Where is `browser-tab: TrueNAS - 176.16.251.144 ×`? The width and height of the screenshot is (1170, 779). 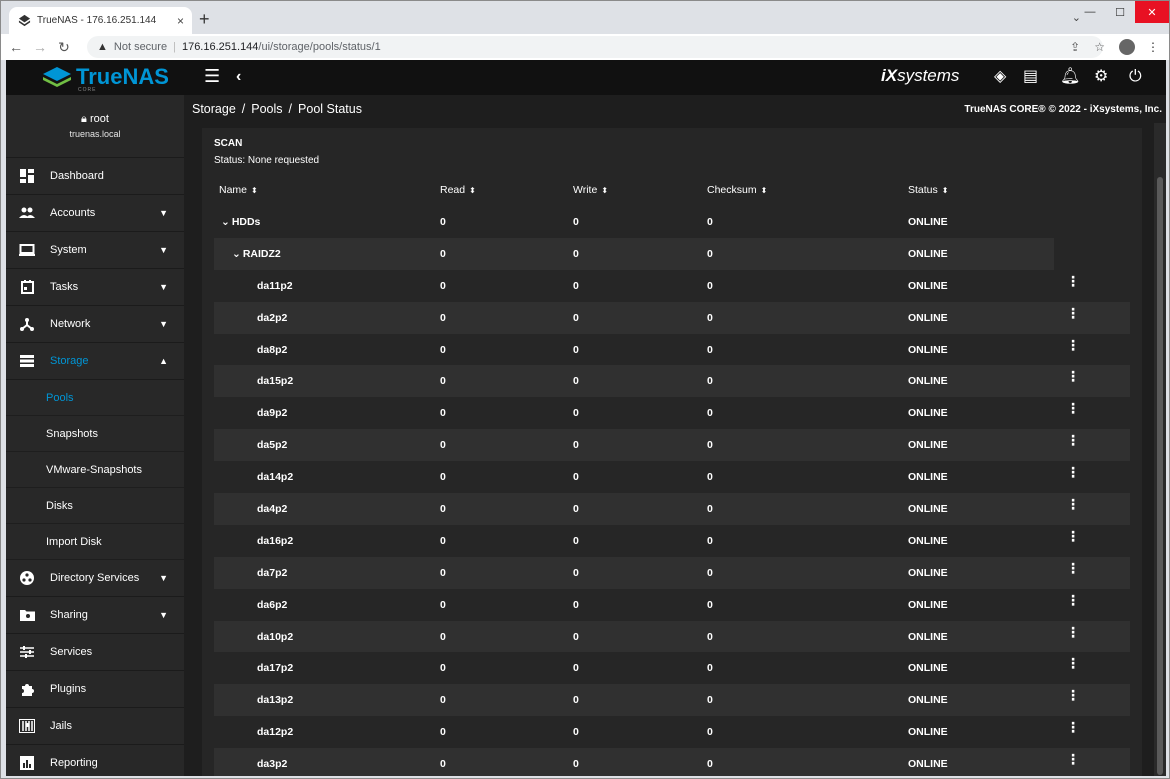 browser-tab: TrueNAS - 176.16.251.144 × is located at coordinates (100, 20).